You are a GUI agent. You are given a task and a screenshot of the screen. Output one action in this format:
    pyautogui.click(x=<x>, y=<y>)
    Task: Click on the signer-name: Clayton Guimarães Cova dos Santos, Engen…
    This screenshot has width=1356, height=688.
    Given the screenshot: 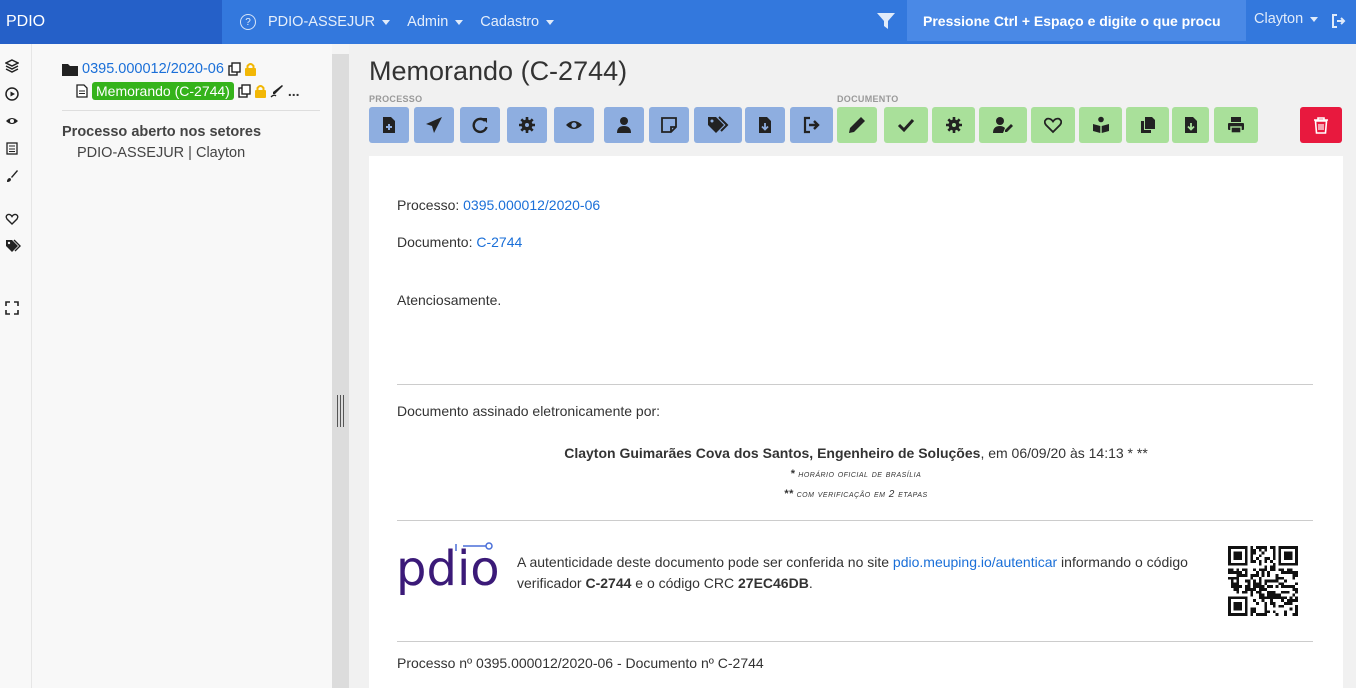 What is the action you would take?
    pyautogui.click(x=772, y=453)
    